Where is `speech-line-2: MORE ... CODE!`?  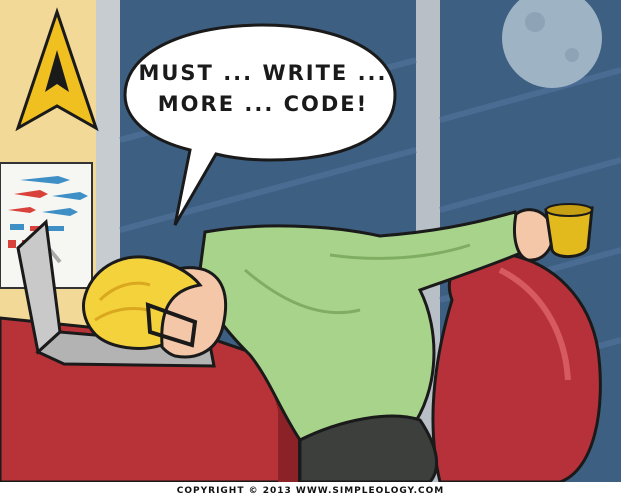 speech-line-2: MORE ... CODE! is located at coordinates (263, 104).